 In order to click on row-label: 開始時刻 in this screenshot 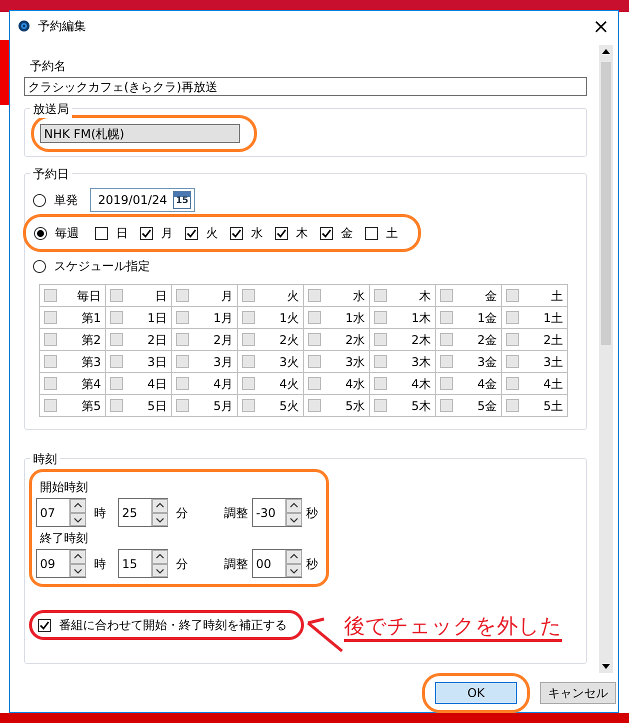, I will do `click(64, 487)`.